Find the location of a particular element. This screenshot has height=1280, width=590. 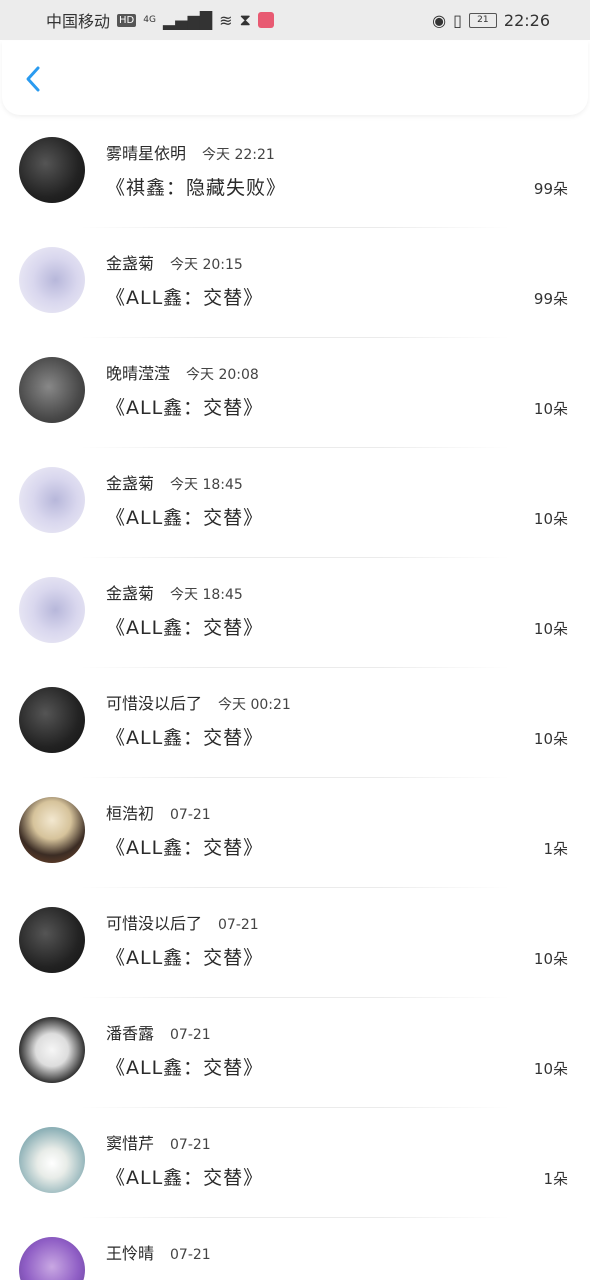

name-line: 晚晴滢滢 今天 20:08 is located at coordinates (182, 372).